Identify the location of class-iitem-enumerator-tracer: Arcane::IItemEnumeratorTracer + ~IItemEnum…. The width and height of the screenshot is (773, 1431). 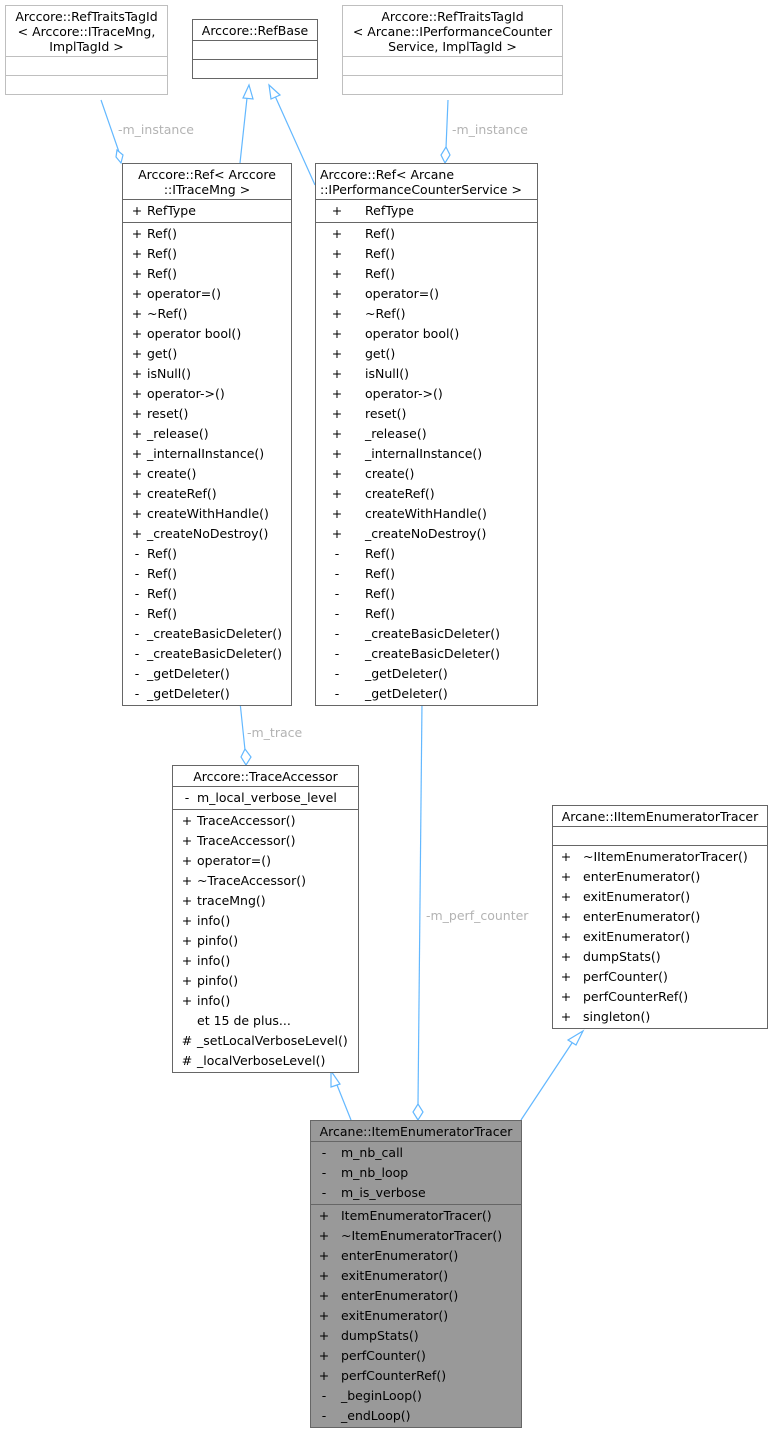
(660, 917).